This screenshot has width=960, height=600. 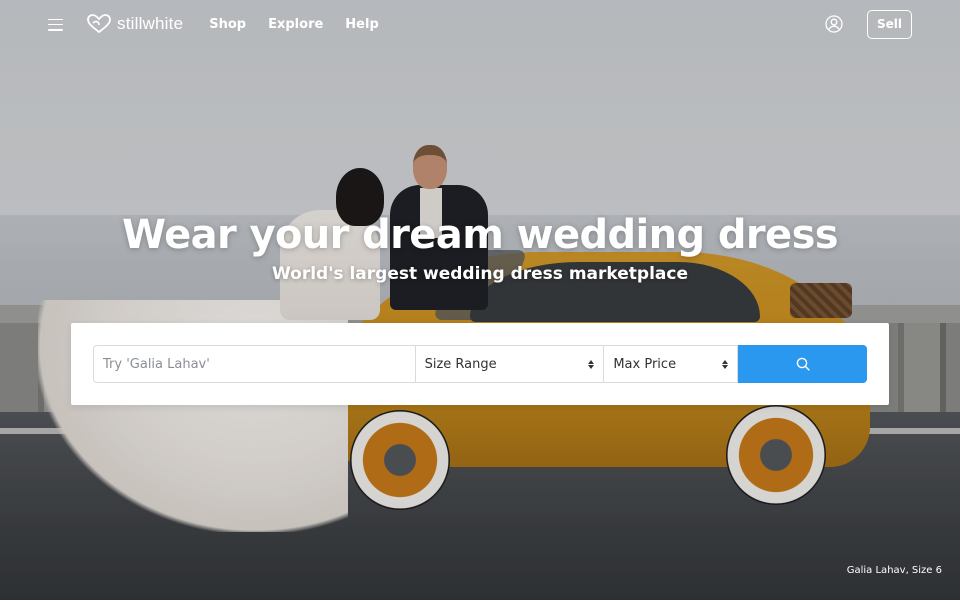 What do you see at coordinates (99, 24) in the screenshot?
I see `heart-logo-icon` at bounding box center [99, 24].